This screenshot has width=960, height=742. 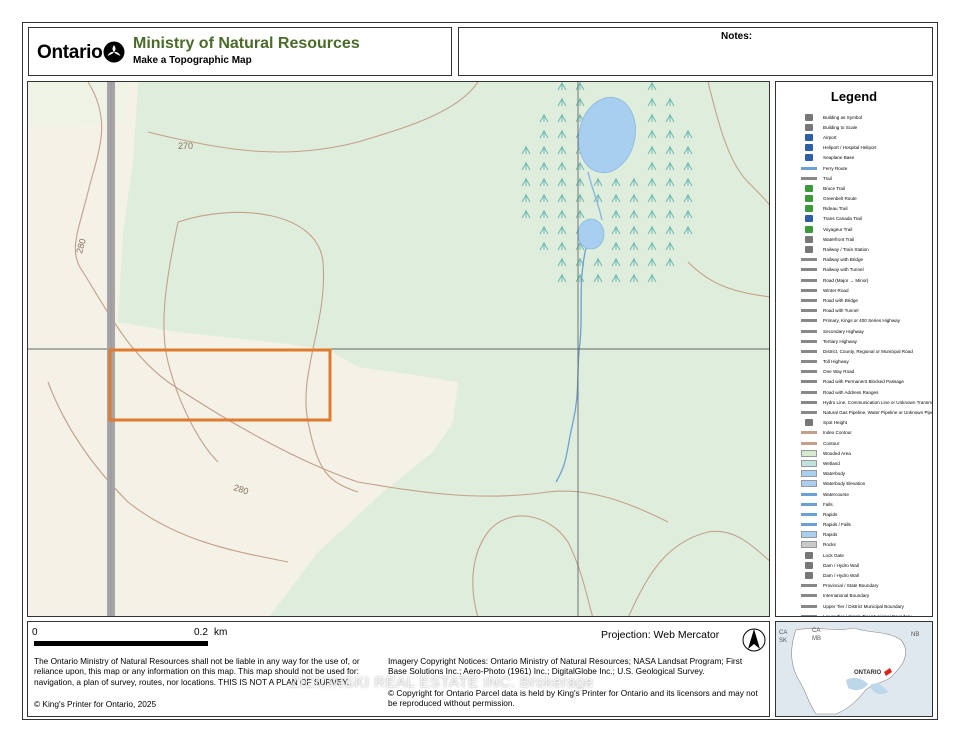 I want to click on legend-item: Airport, so click(x=866, y=137).